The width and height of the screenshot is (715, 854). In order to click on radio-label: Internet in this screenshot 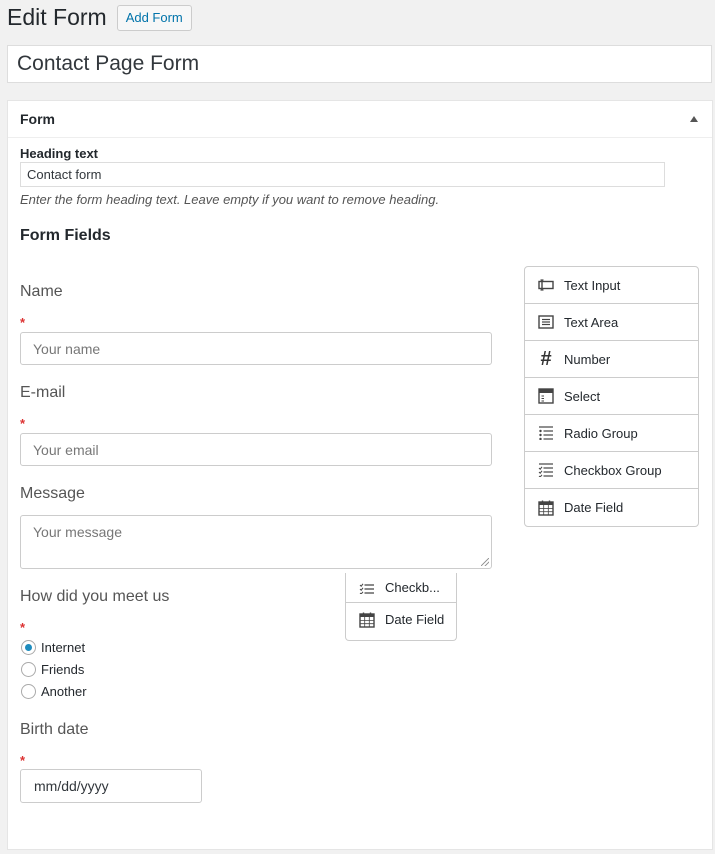, I will do `click(63, 647)`.